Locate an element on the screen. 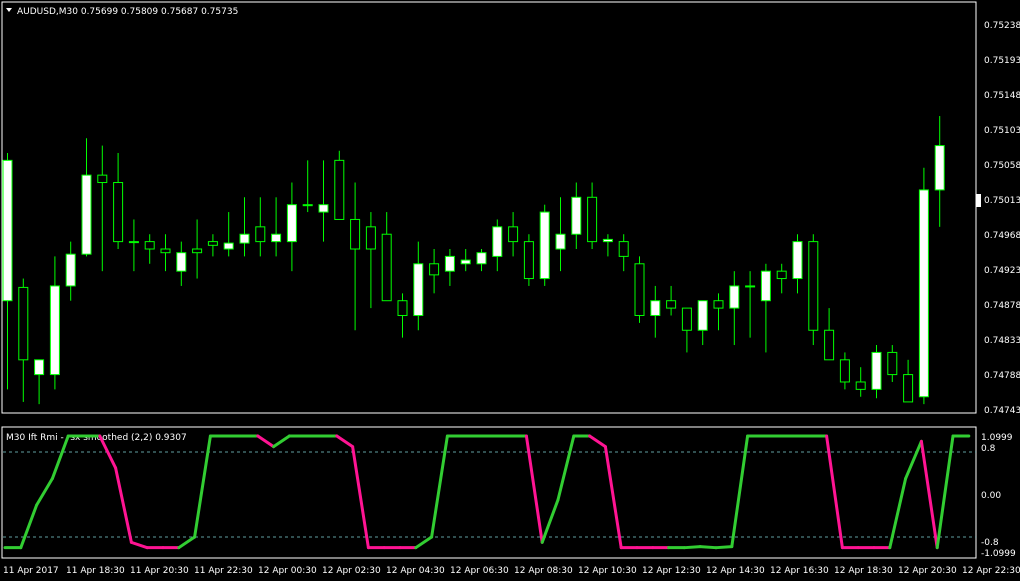 The image size is (1020, 581). current-price-marker is located at coordinates (978, 200).